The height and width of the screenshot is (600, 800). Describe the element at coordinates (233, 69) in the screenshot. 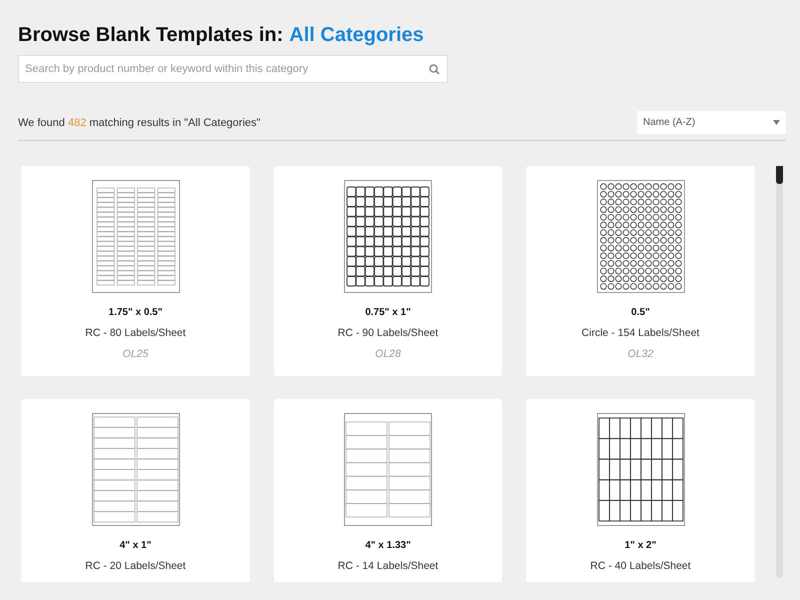

I see `search-field: Search by product number or keyword within this category` at that location.